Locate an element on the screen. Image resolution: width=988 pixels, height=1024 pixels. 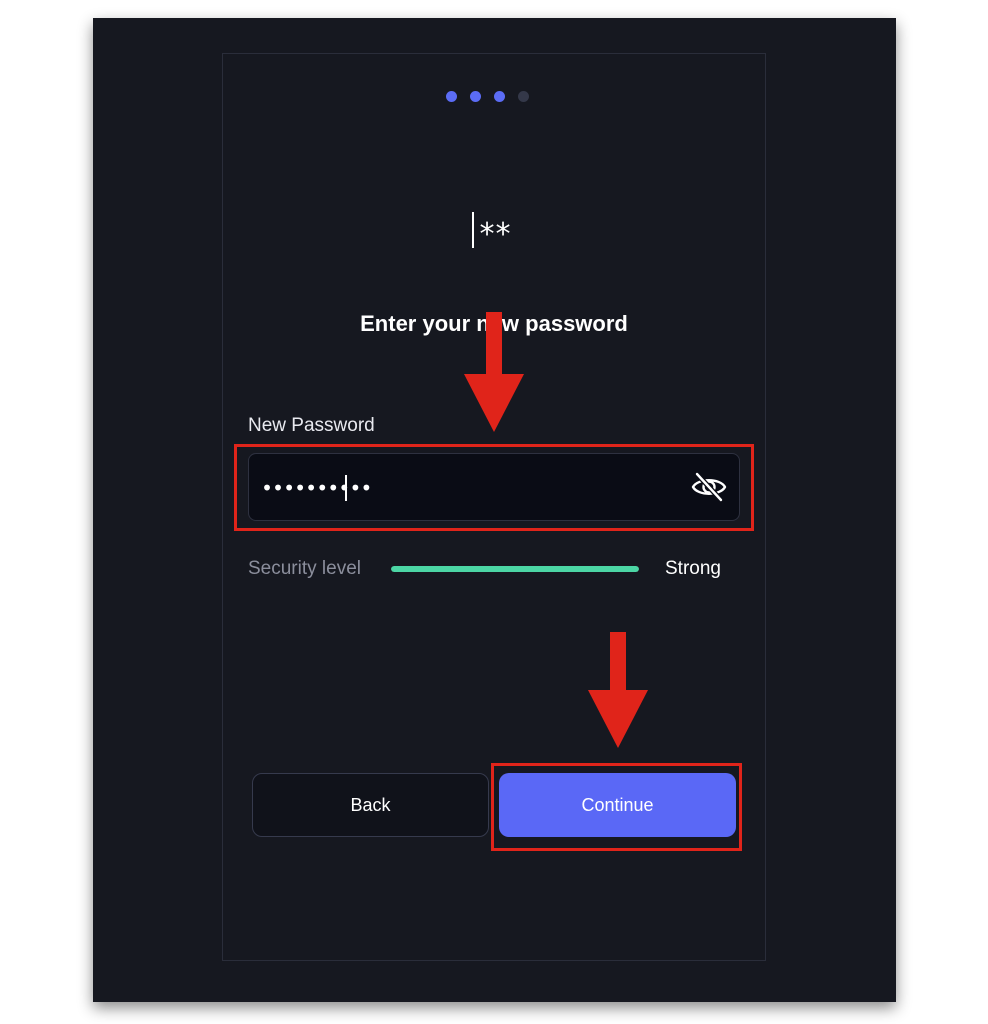
security-level-bar is located at coordinates (515, 569).